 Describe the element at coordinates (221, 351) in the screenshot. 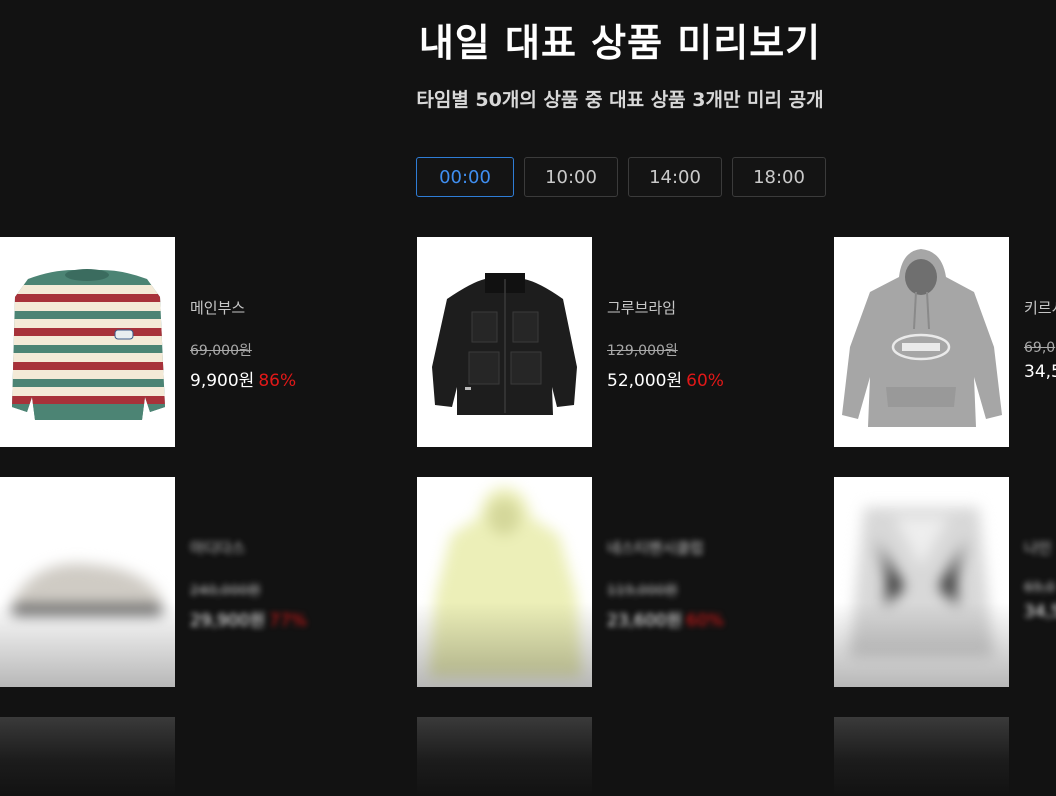

I see `original-price: 69,000원` at that location.